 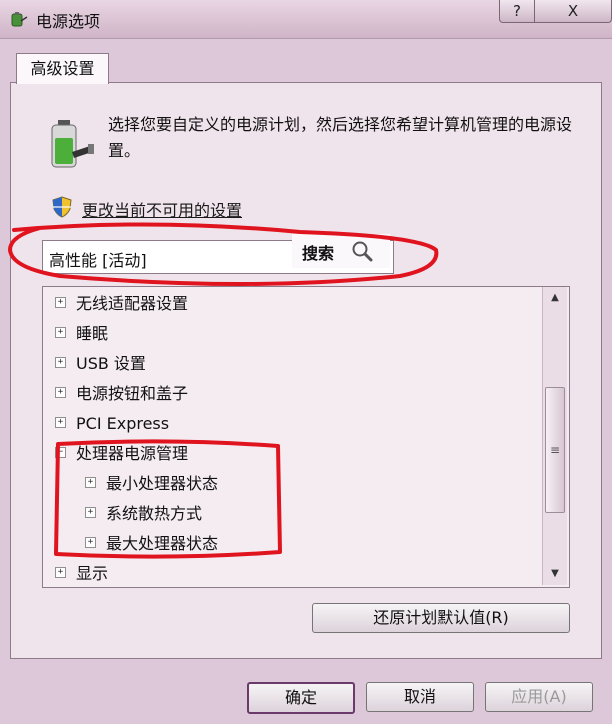 I want to click on tree-item-processor-power: − 处理器电源管理, so click(x=121, y=454).